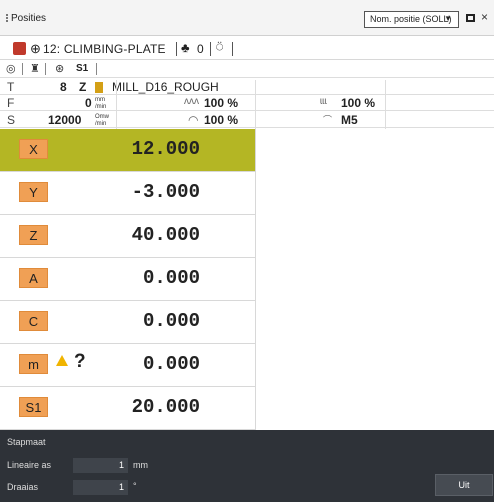  I want to click on axis-row-a: A 0.000, so click(127, 279).